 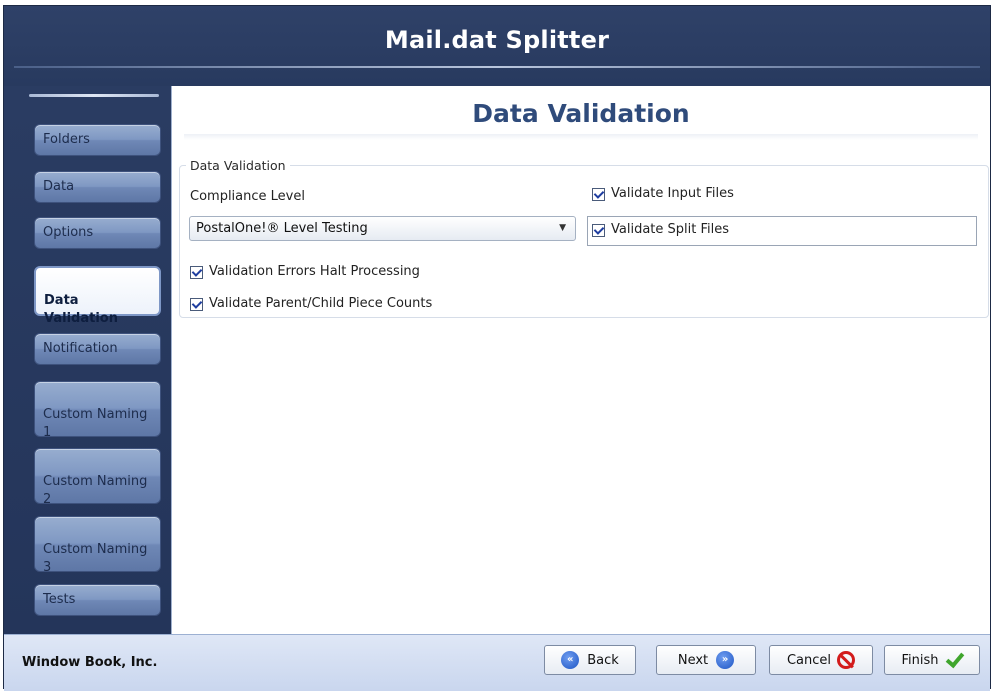 What do you see at coordinates (282, 228) in the screenshot?
I see `compliance-level-value: PostalOne!® Level Testing` at bounding box center [282, 228].